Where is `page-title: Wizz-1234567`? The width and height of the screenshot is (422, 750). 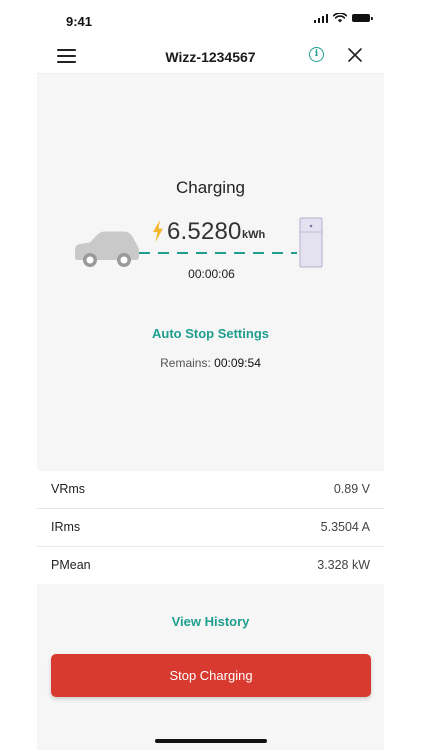 page-title: Wizz-1234567 is located at coordinates (210, 57).